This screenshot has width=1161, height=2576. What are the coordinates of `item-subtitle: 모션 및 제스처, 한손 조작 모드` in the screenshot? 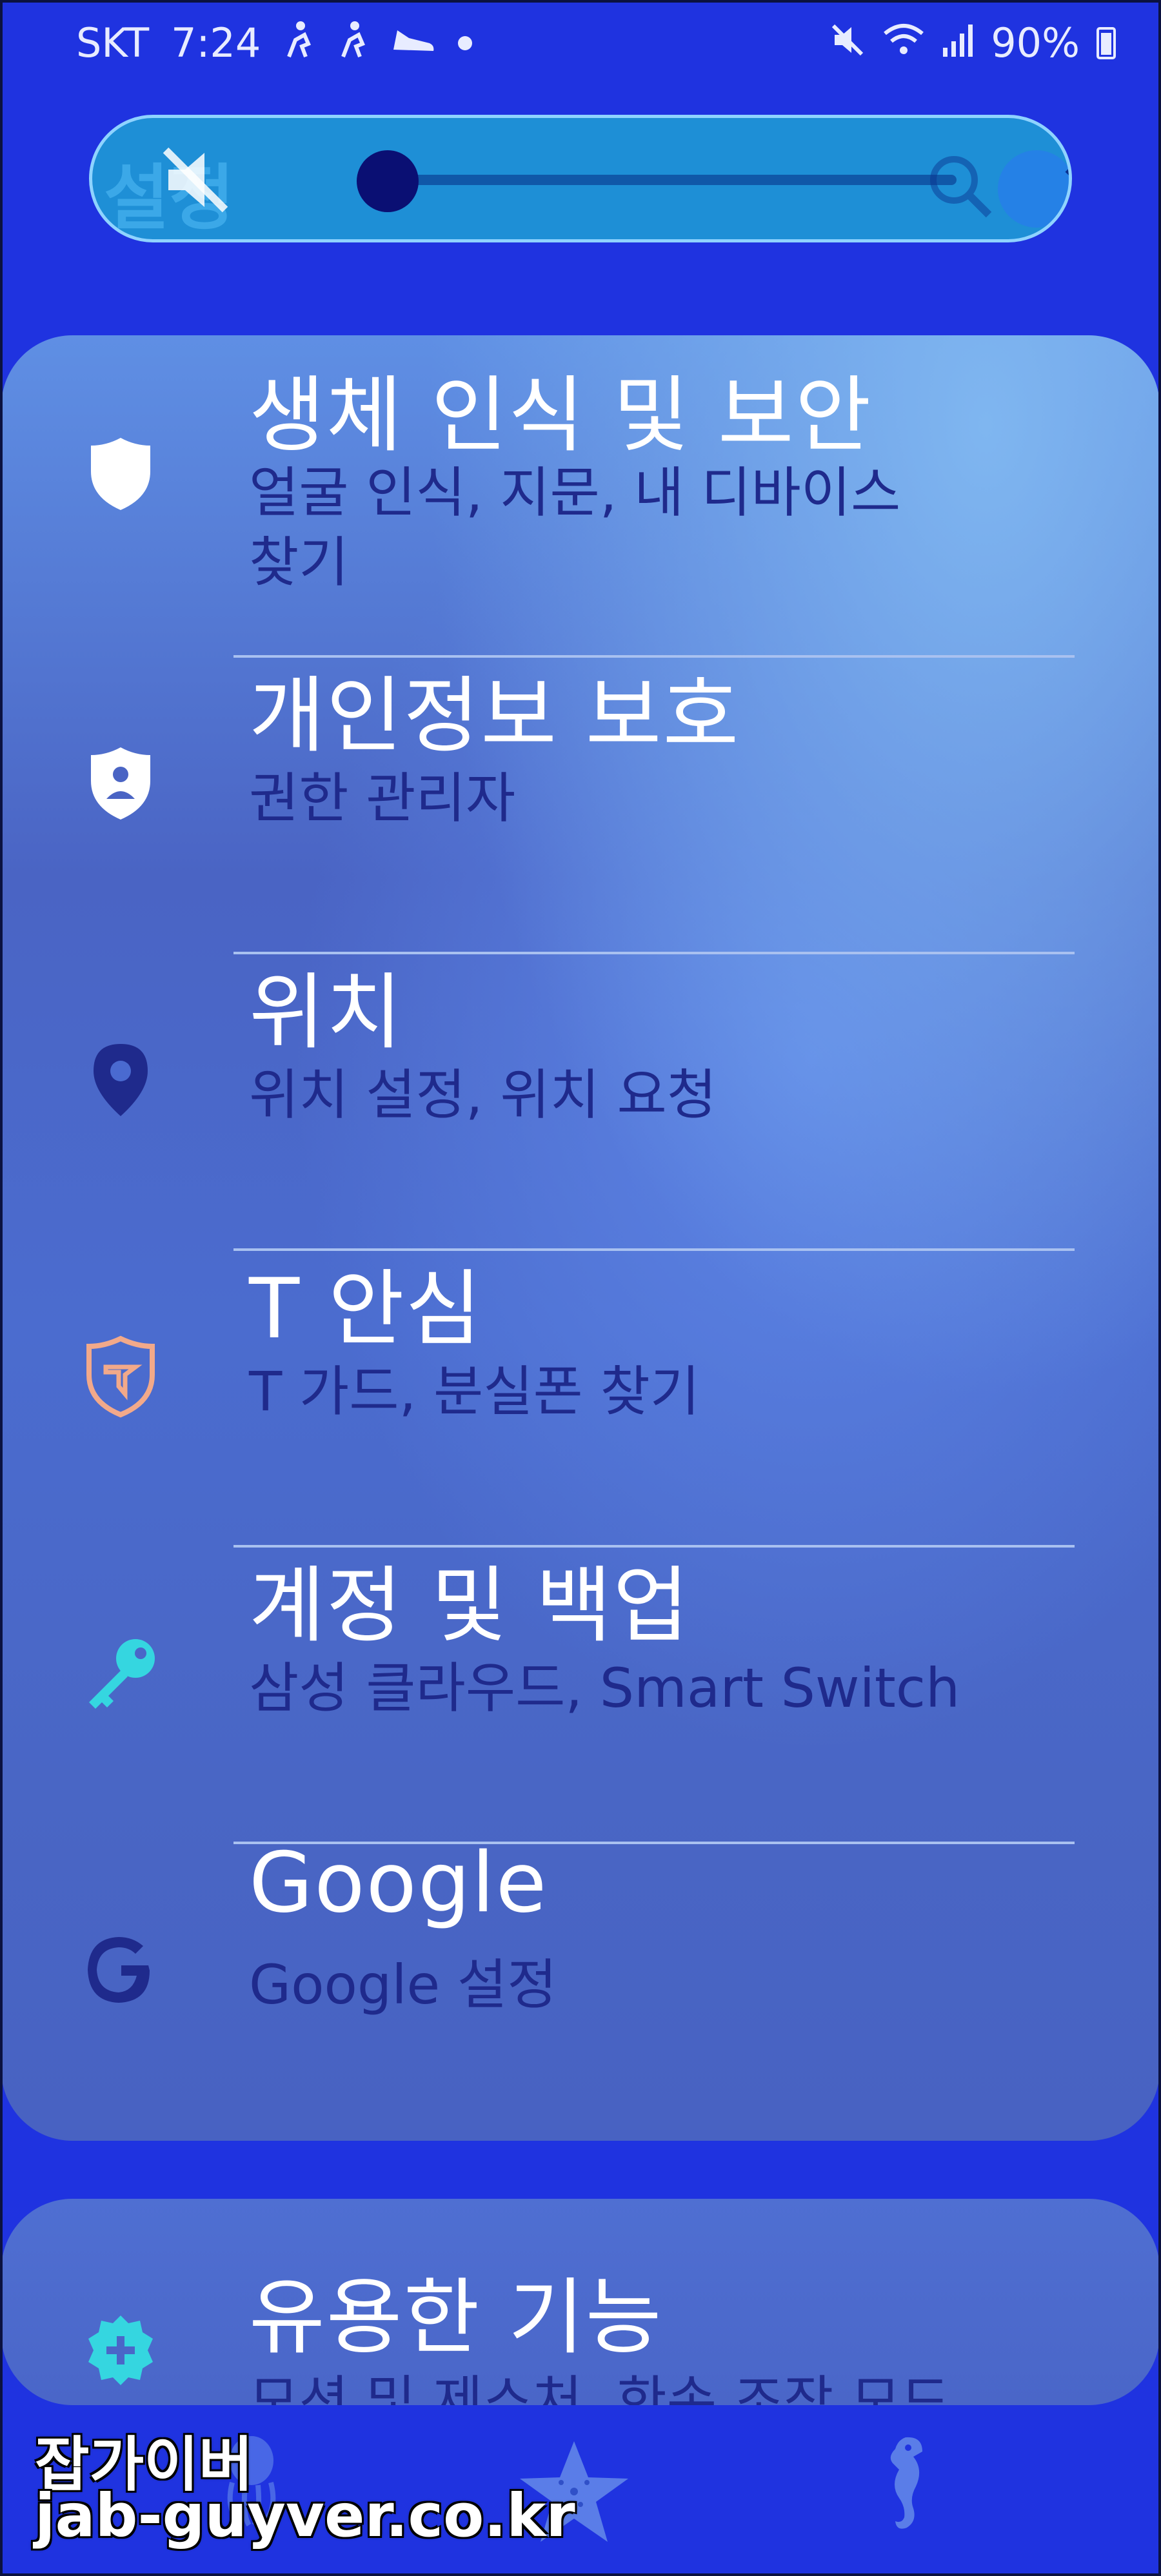 It's located at (600, 2387).